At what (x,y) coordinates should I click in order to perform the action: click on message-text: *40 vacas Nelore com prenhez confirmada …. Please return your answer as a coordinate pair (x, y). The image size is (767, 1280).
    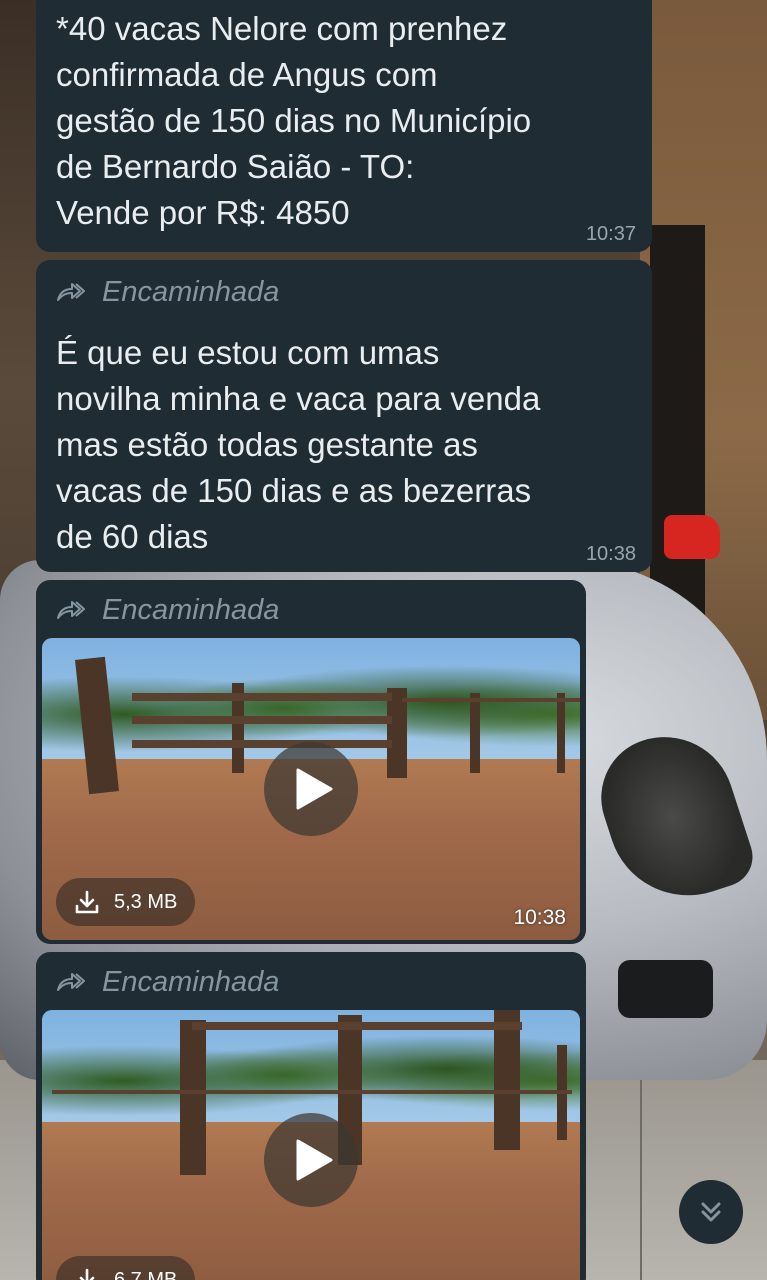
    Looking at the image, I should click on (294, 120).